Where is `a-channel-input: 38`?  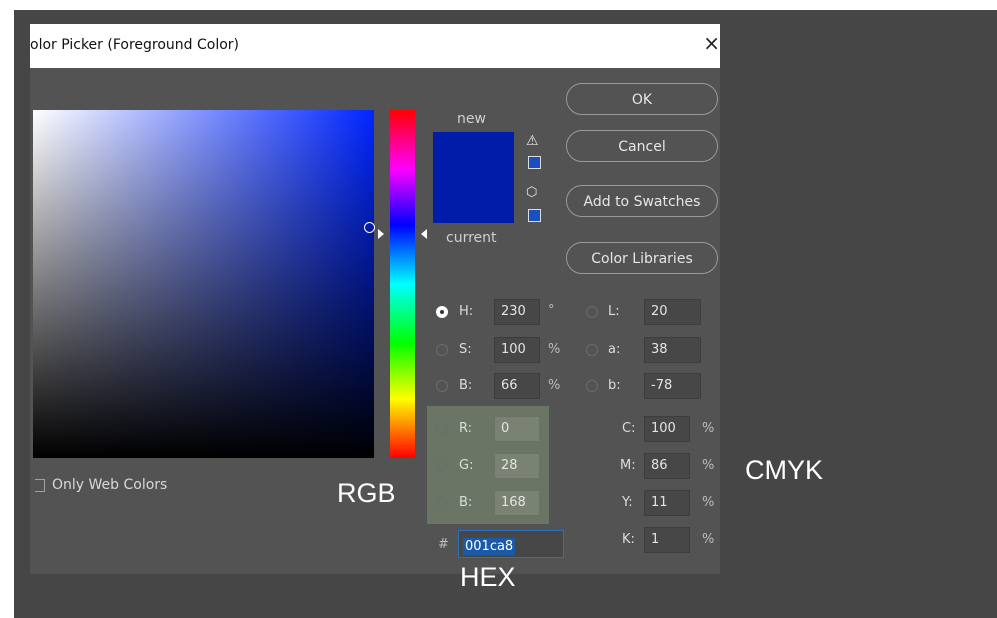 a-channel-input: 38 is located at coordinates (672, 350).